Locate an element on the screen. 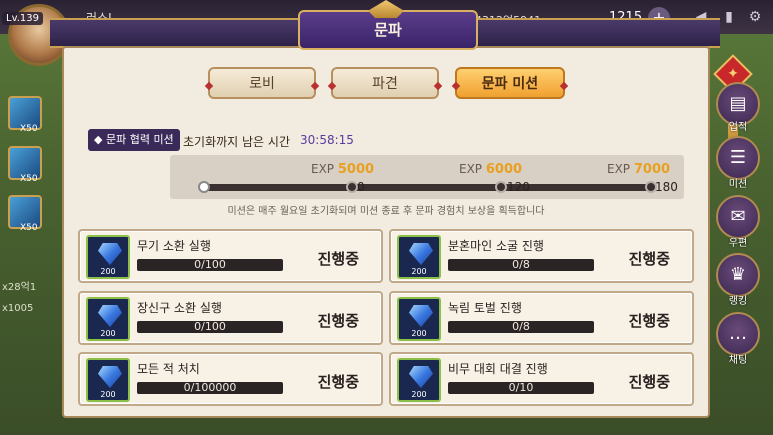  left-stat-2: x1005 is located at coordinates (18, 308).